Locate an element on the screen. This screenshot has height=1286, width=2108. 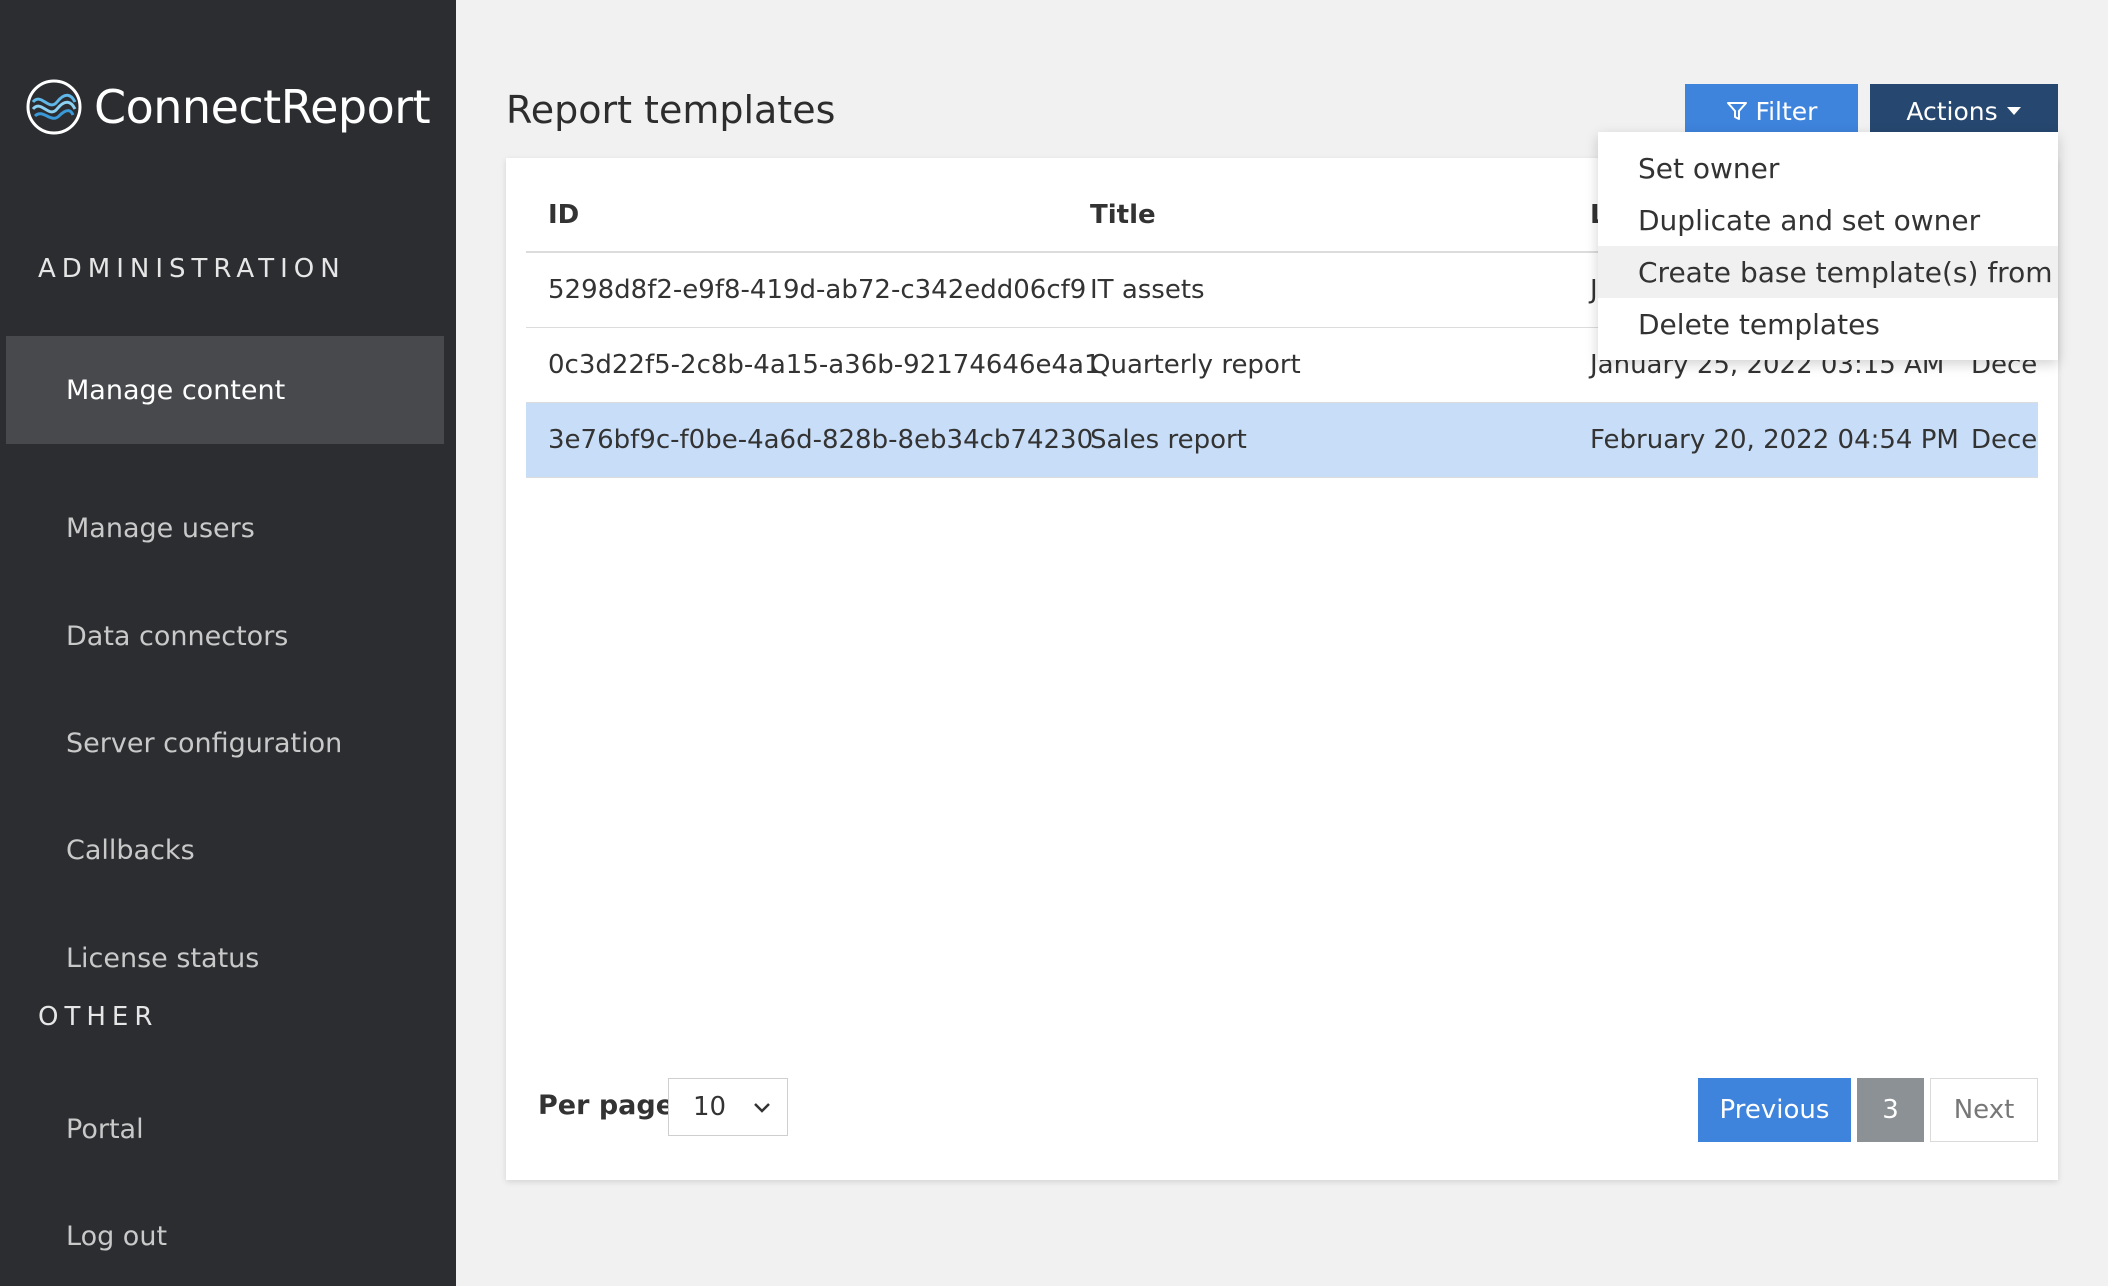
brand-logo: ConnectReport is located at coordinates (228, 107).